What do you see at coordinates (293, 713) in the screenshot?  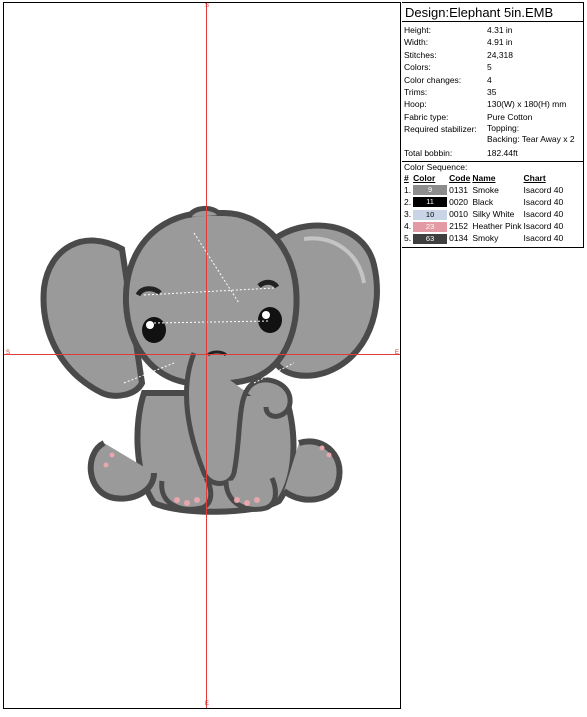 I see `page-footer` at bounding box center [293, 713].